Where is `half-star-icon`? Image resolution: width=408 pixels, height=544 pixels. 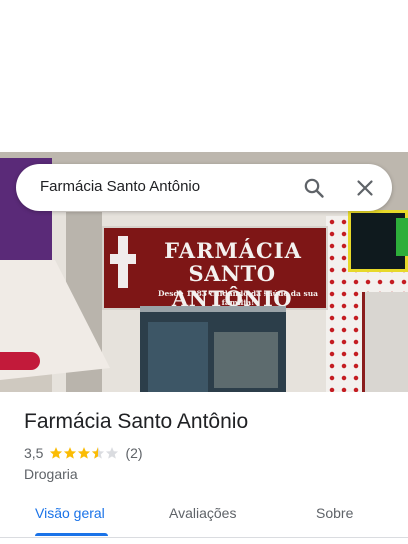 half-star-icon is located at coordinates (98, 453).